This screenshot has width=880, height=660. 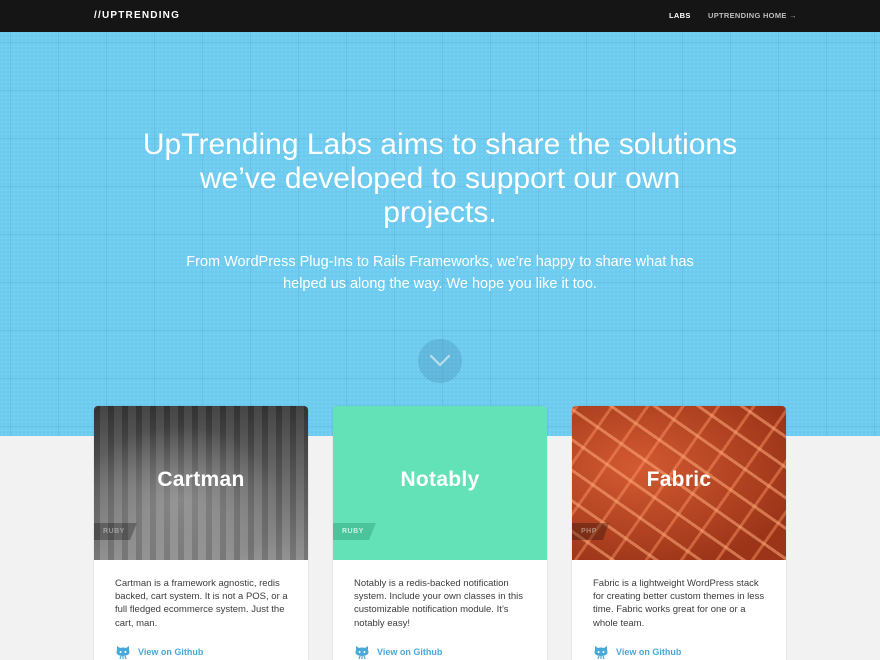 I want to click on language-tag: PHP, so click(x=590, y=531).